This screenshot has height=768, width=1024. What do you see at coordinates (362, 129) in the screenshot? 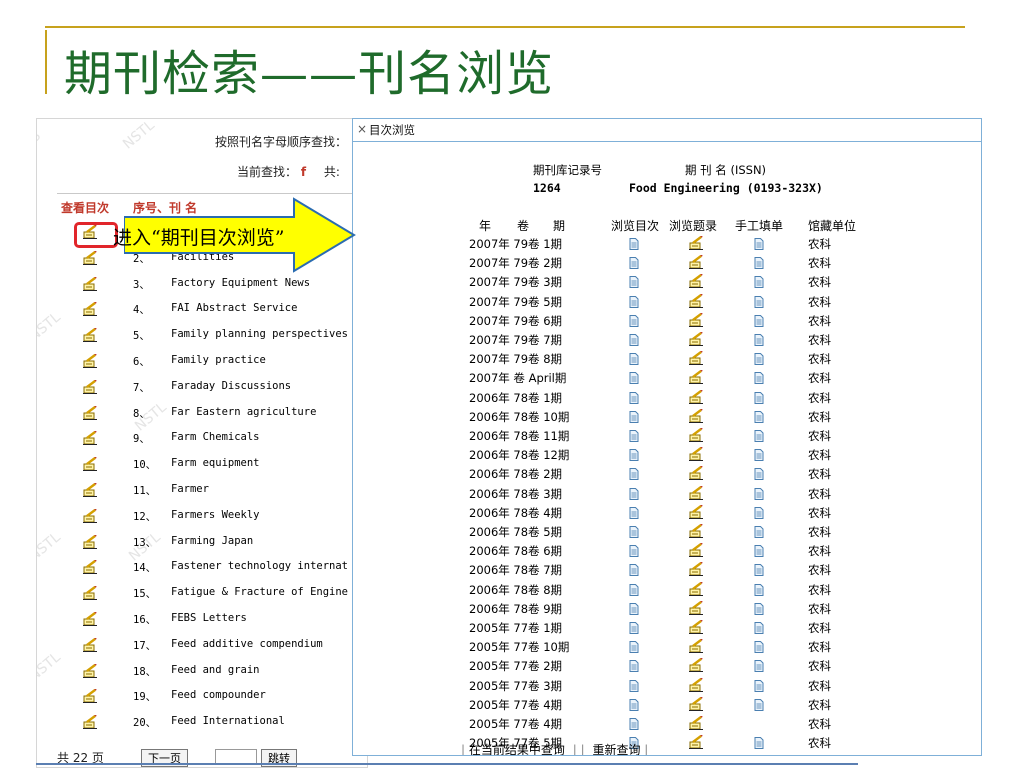
I see `close-icon: ×` at bounding box center [362, 129].